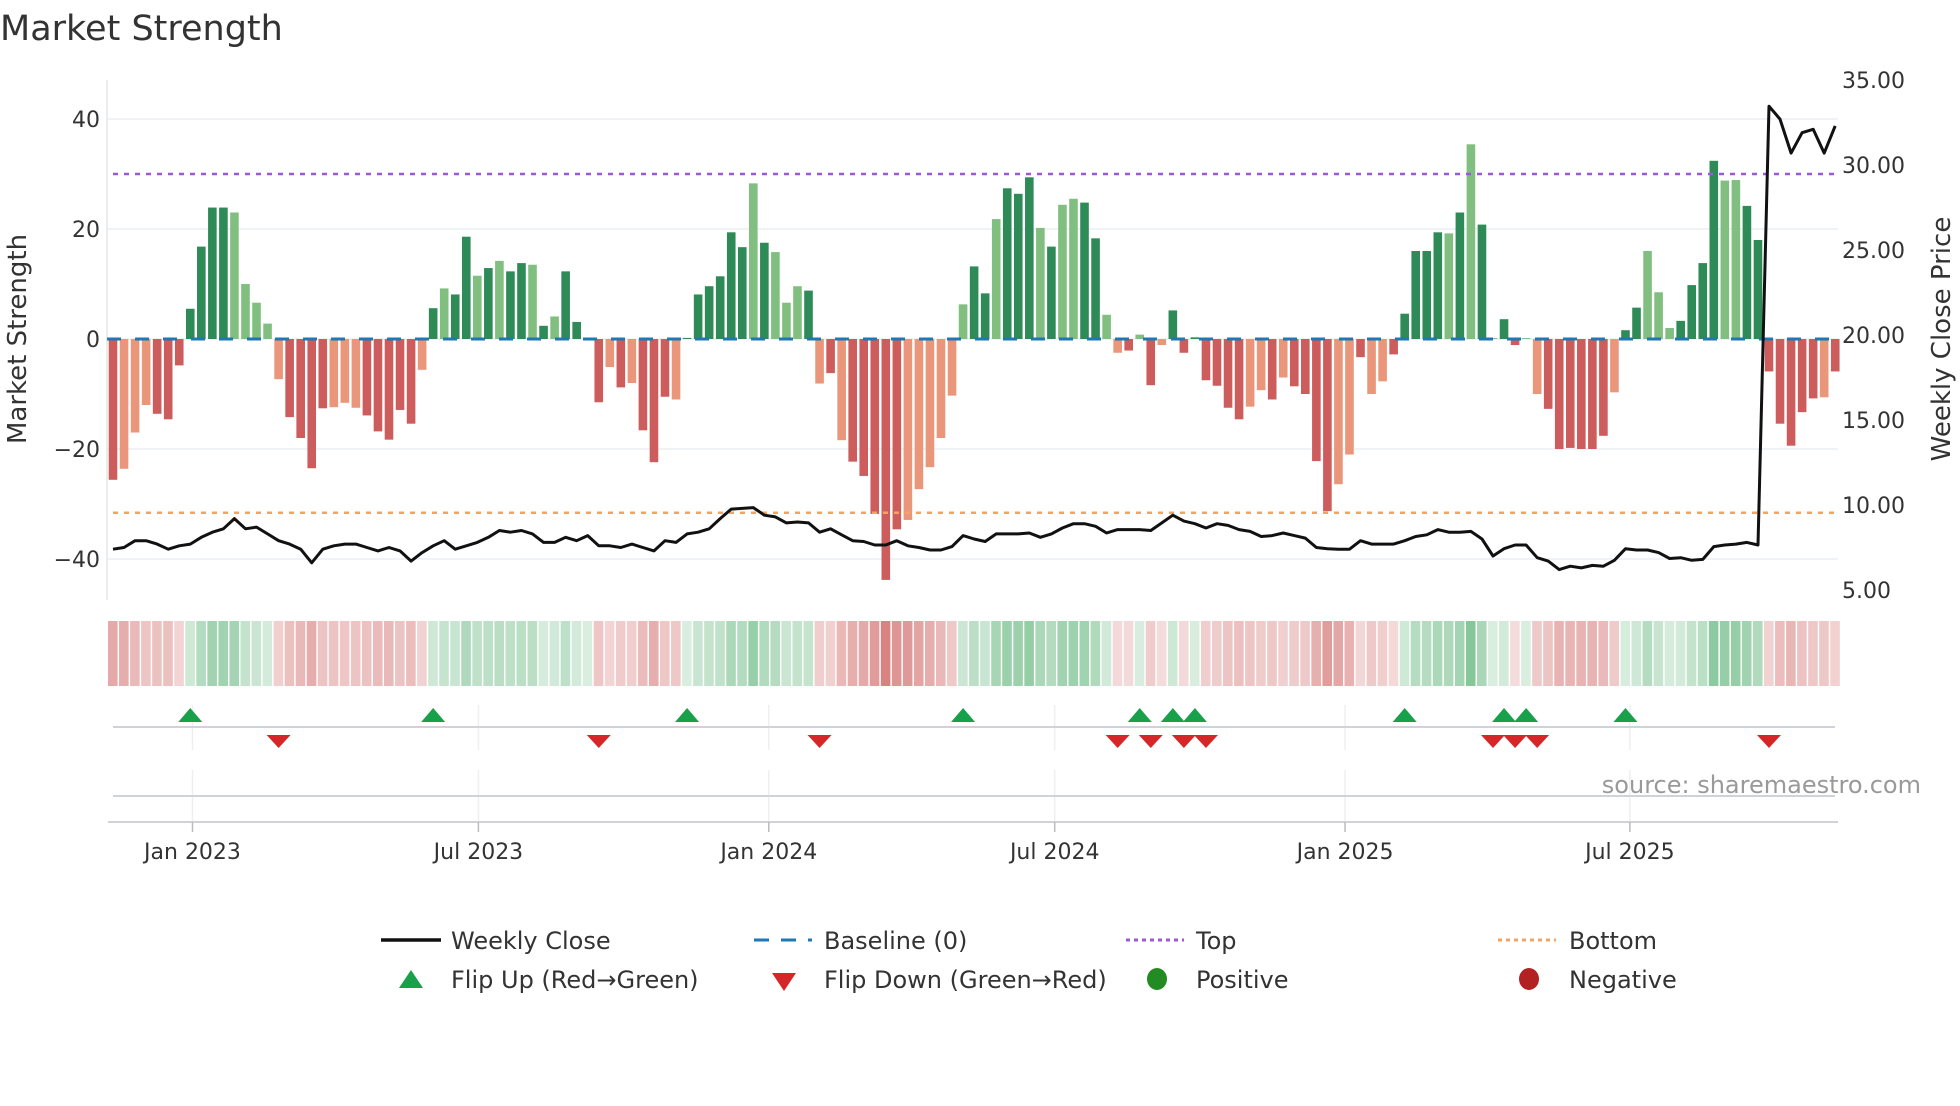 This screenshot has width=1960, height=1106. What do you see at coordinates (1873, 81) in the screenshot?
I see `y2-tick-label: 35.00` at bounding box center [1873, 81].